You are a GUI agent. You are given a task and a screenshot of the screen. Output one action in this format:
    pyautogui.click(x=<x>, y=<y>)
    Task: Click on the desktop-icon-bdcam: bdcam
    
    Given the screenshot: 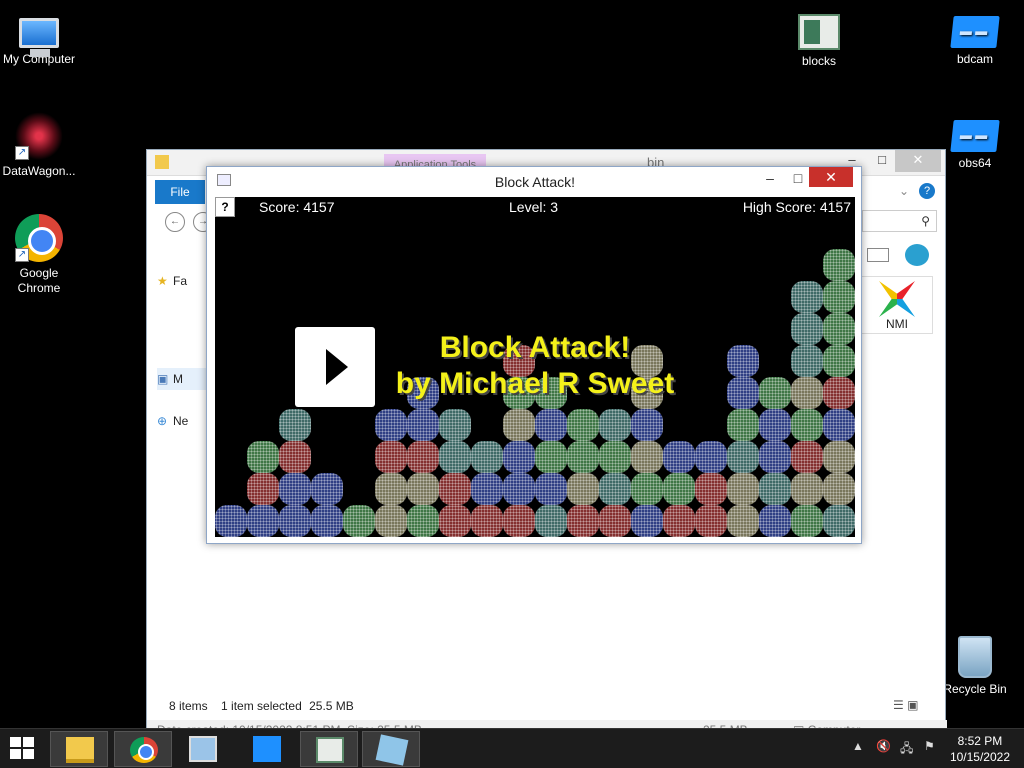 What is the action you would take?
    pyautogui.click(x=975, y=37)
    